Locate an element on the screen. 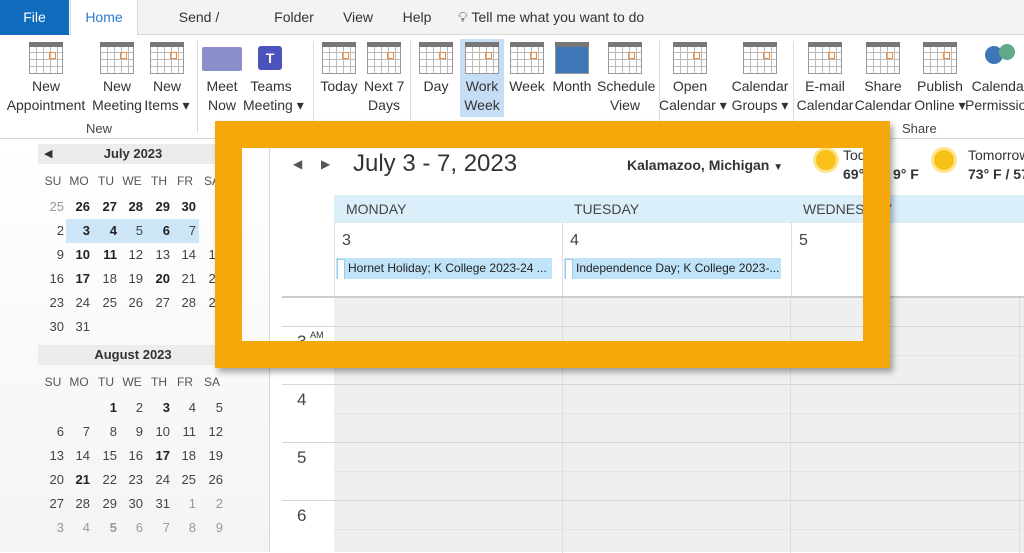  open-calendar-button: Open Calendar ▾ is located at coordinates (693, 78).